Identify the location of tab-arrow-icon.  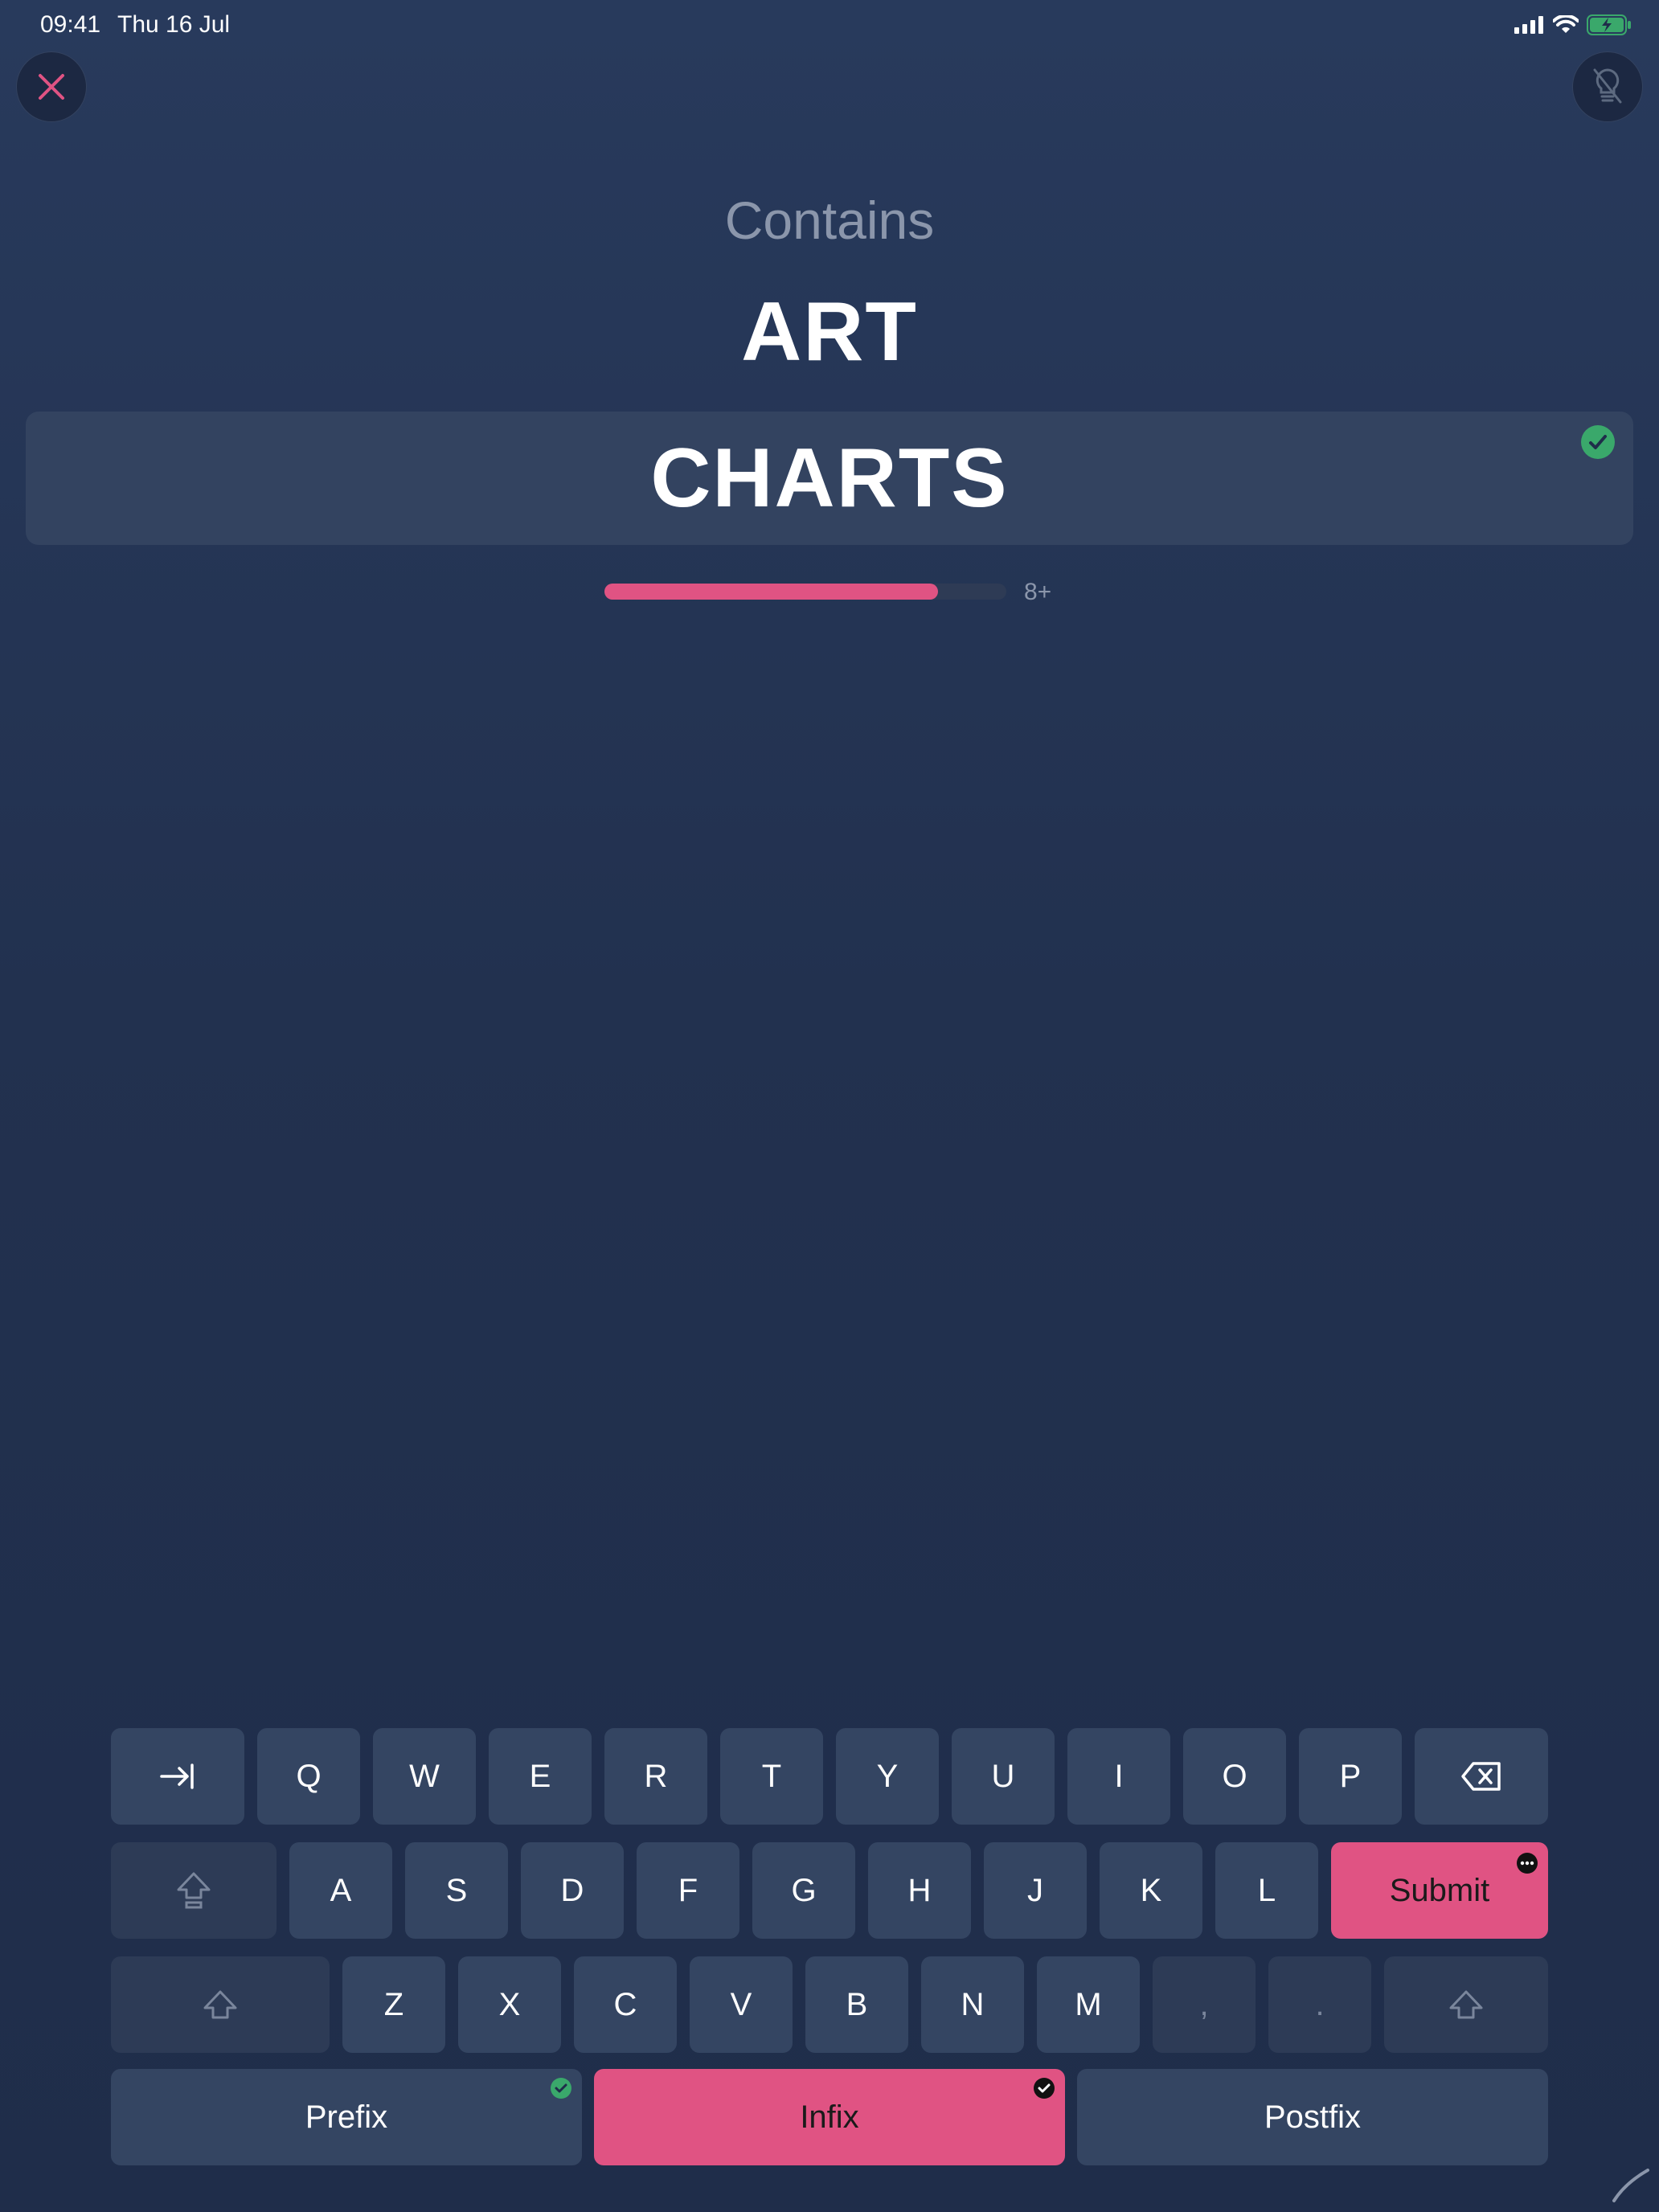
(177, 1776).